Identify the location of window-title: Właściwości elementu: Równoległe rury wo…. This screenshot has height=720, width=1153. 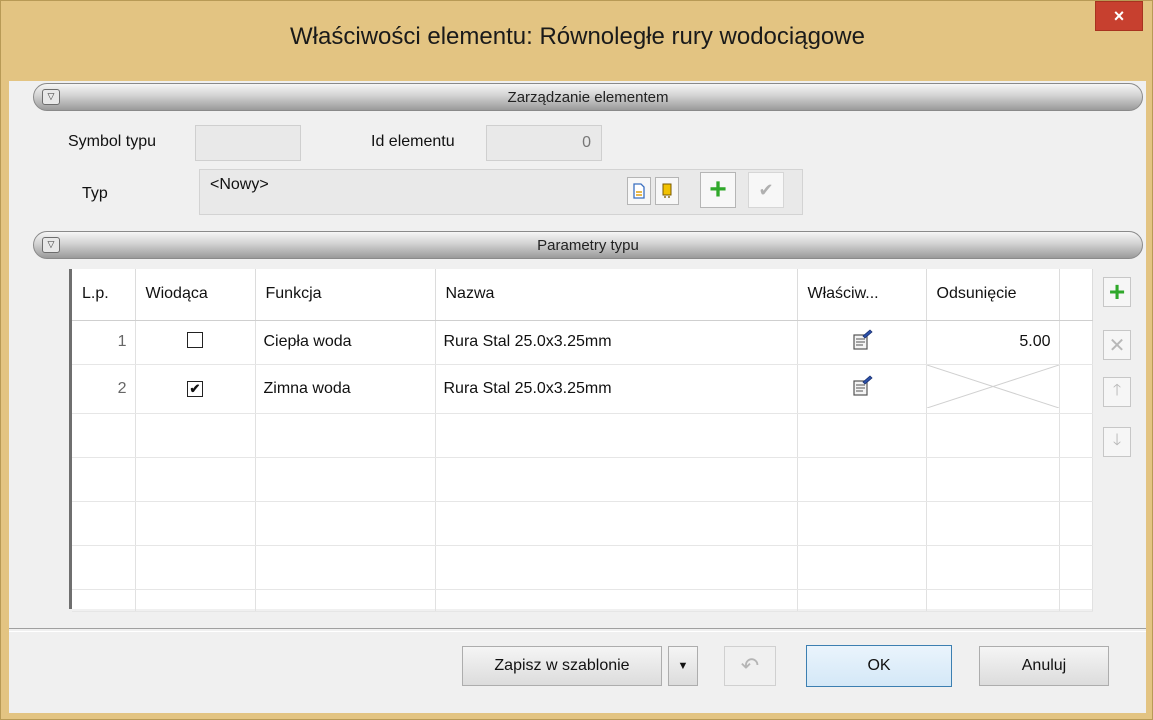
(577, 36).